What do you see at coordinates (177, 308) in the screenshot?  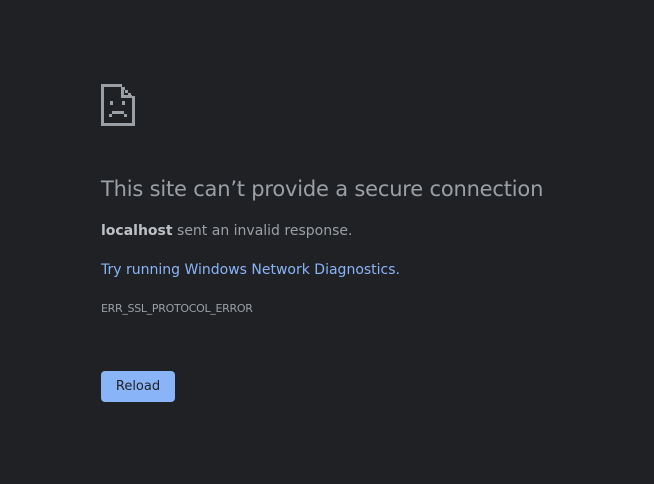 I see `error-code: ERR_SSL_PROTOCOL_ERROR` at bounding box center [177, 308].